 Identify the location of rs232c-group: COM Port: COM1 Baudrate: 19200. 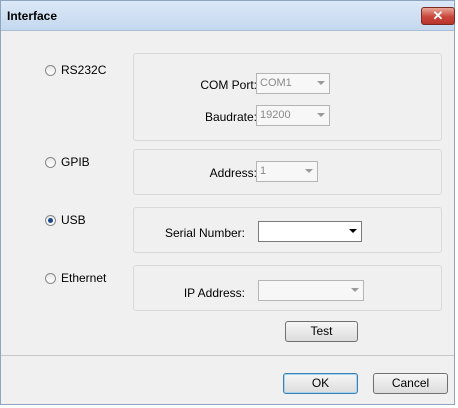
(287, 97).